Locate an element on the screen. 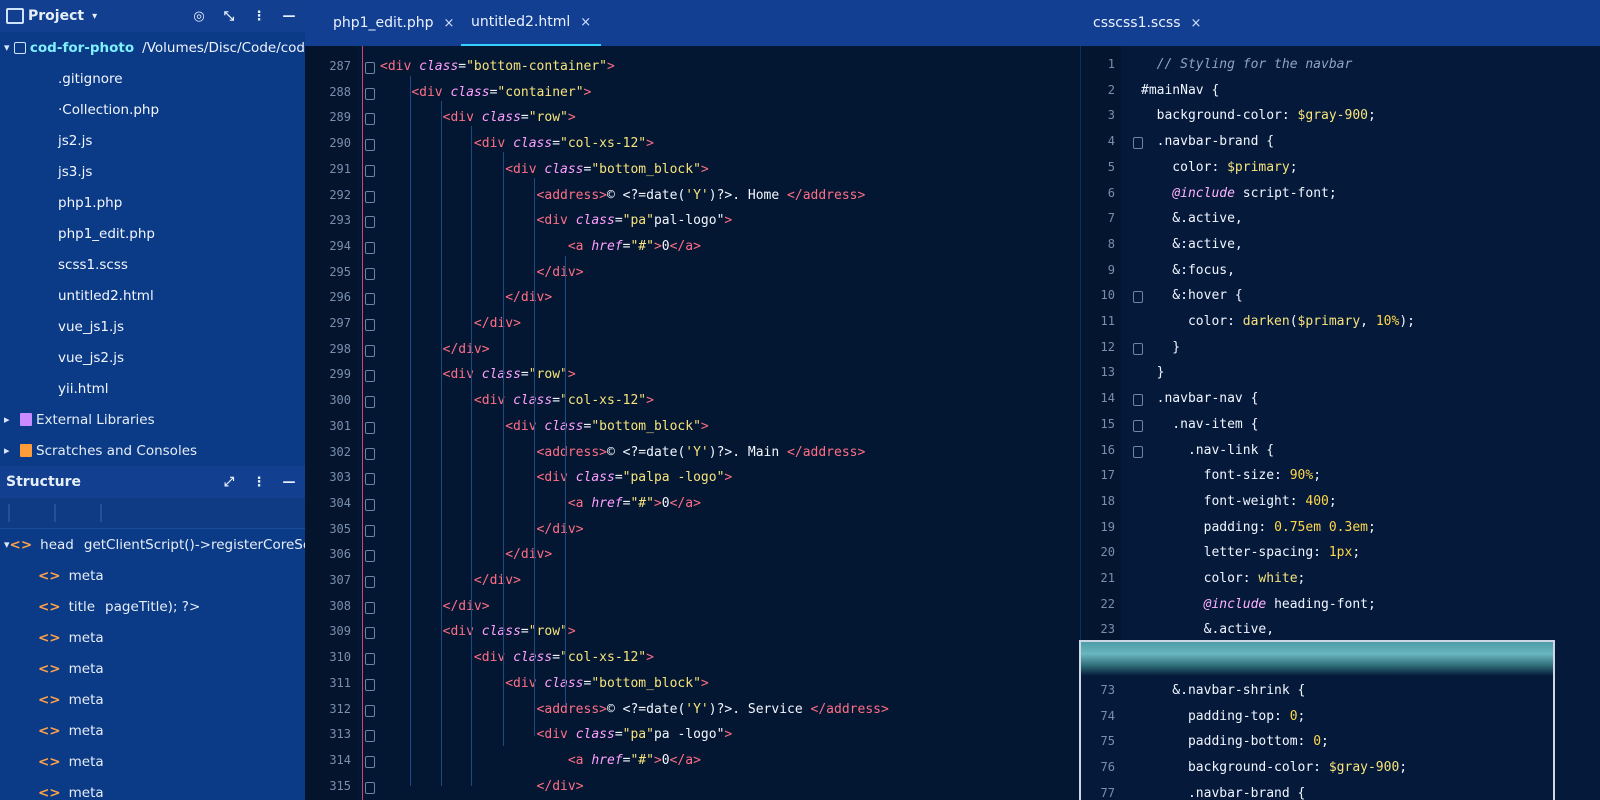 The height and width of the screenshot is (800, 1600). structure-title: Structure is located at coordinates (44, 482).